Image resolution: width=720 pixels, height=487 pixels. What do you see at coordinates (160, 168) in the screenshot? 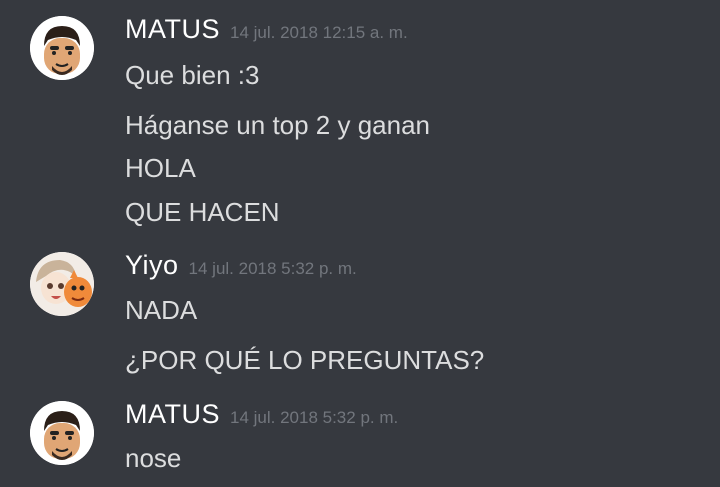
I see `message-text: HOLA` at bounding box center [160, 168].